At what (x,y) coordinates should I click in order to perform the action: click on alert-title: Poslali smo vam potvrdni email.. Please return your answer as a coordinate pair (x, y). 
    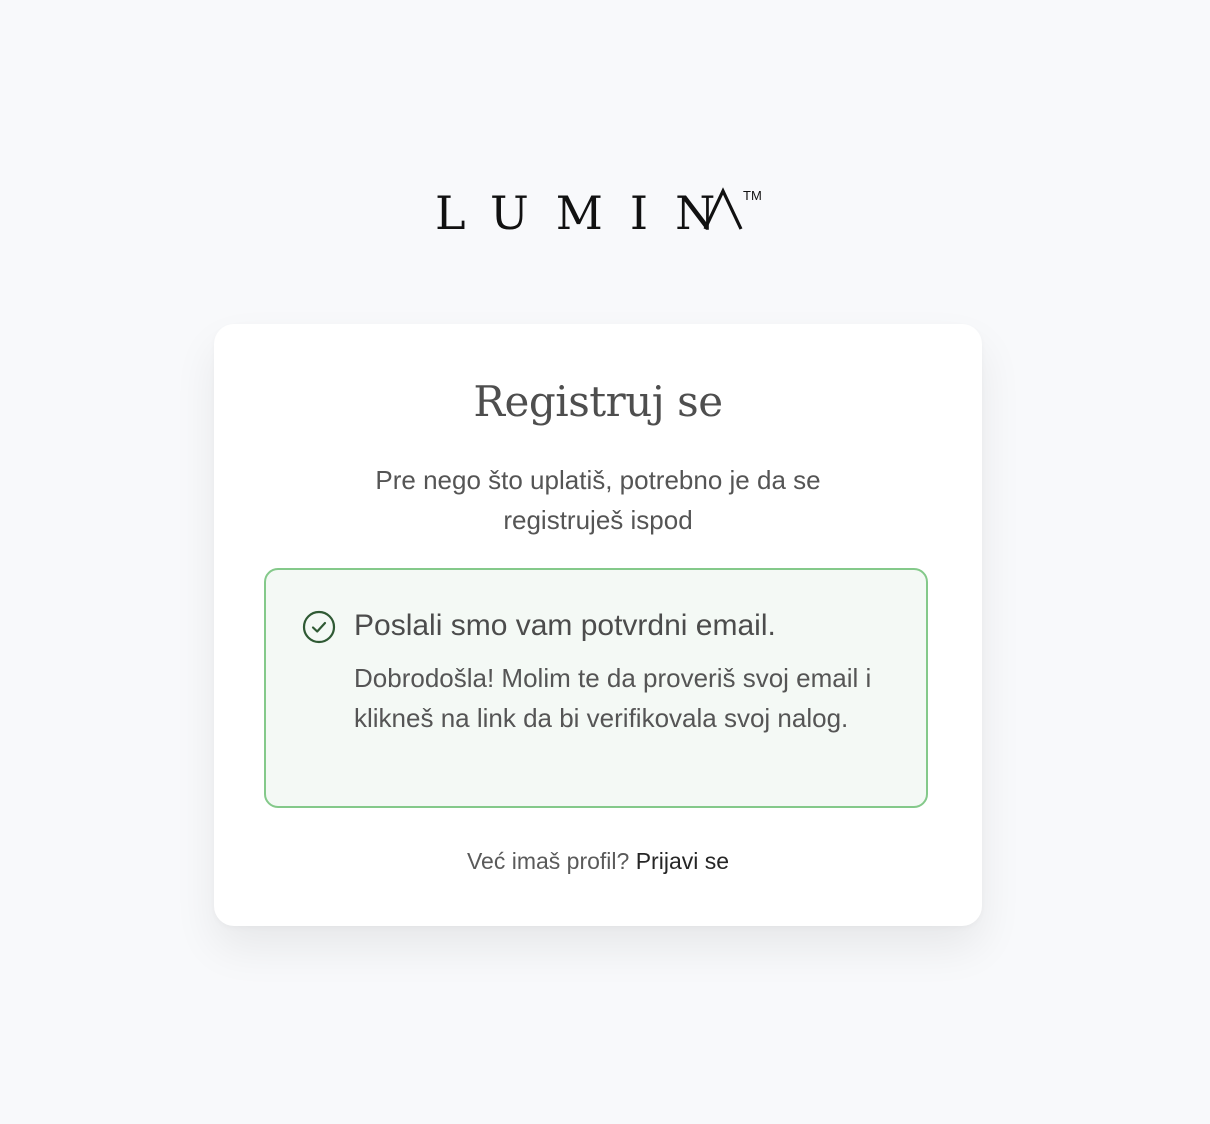
    Looking at the image, I should click on (565, 625).